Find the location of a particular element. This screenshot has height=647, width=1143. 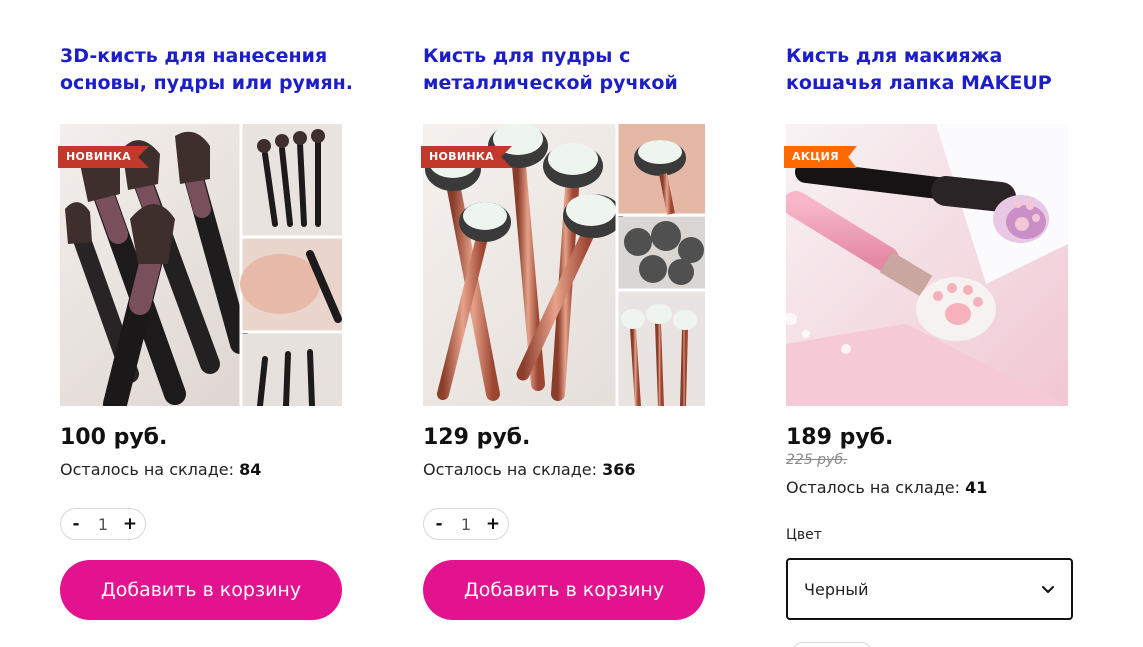

color-option-label: Цвет is located at coordinates (804, 535).